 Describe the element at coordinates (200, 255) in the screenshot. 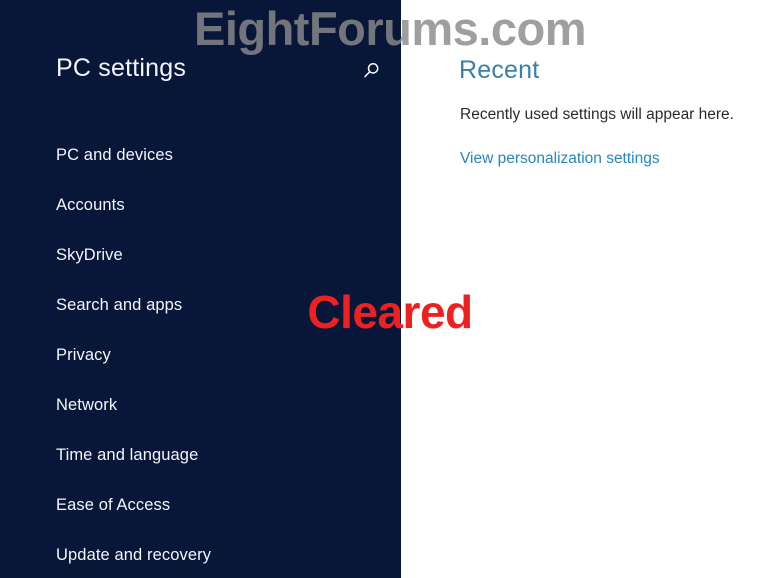

I see `sidebar-item-skydrive: SkyDrive` at that location.